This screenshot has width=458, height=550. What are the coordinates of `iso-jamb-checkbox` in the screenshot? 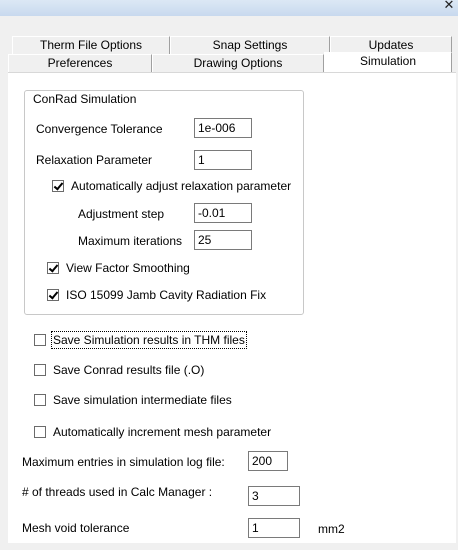 It's located at (53, 295).